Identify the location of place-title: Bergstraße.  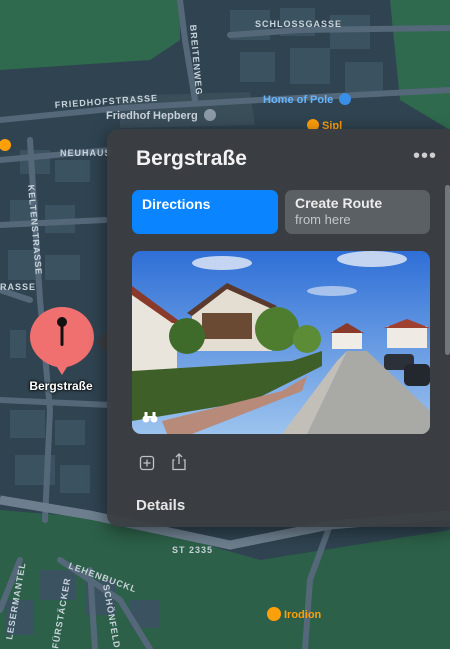
(191, 158).